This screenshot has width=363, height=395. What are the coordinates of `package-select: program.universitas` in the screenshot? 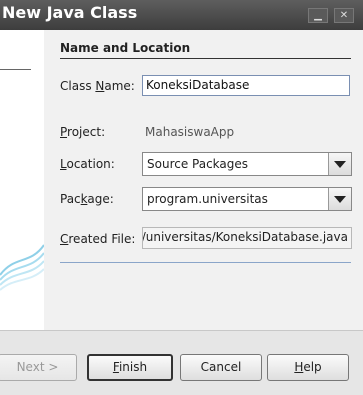 It's located at (247, 199).